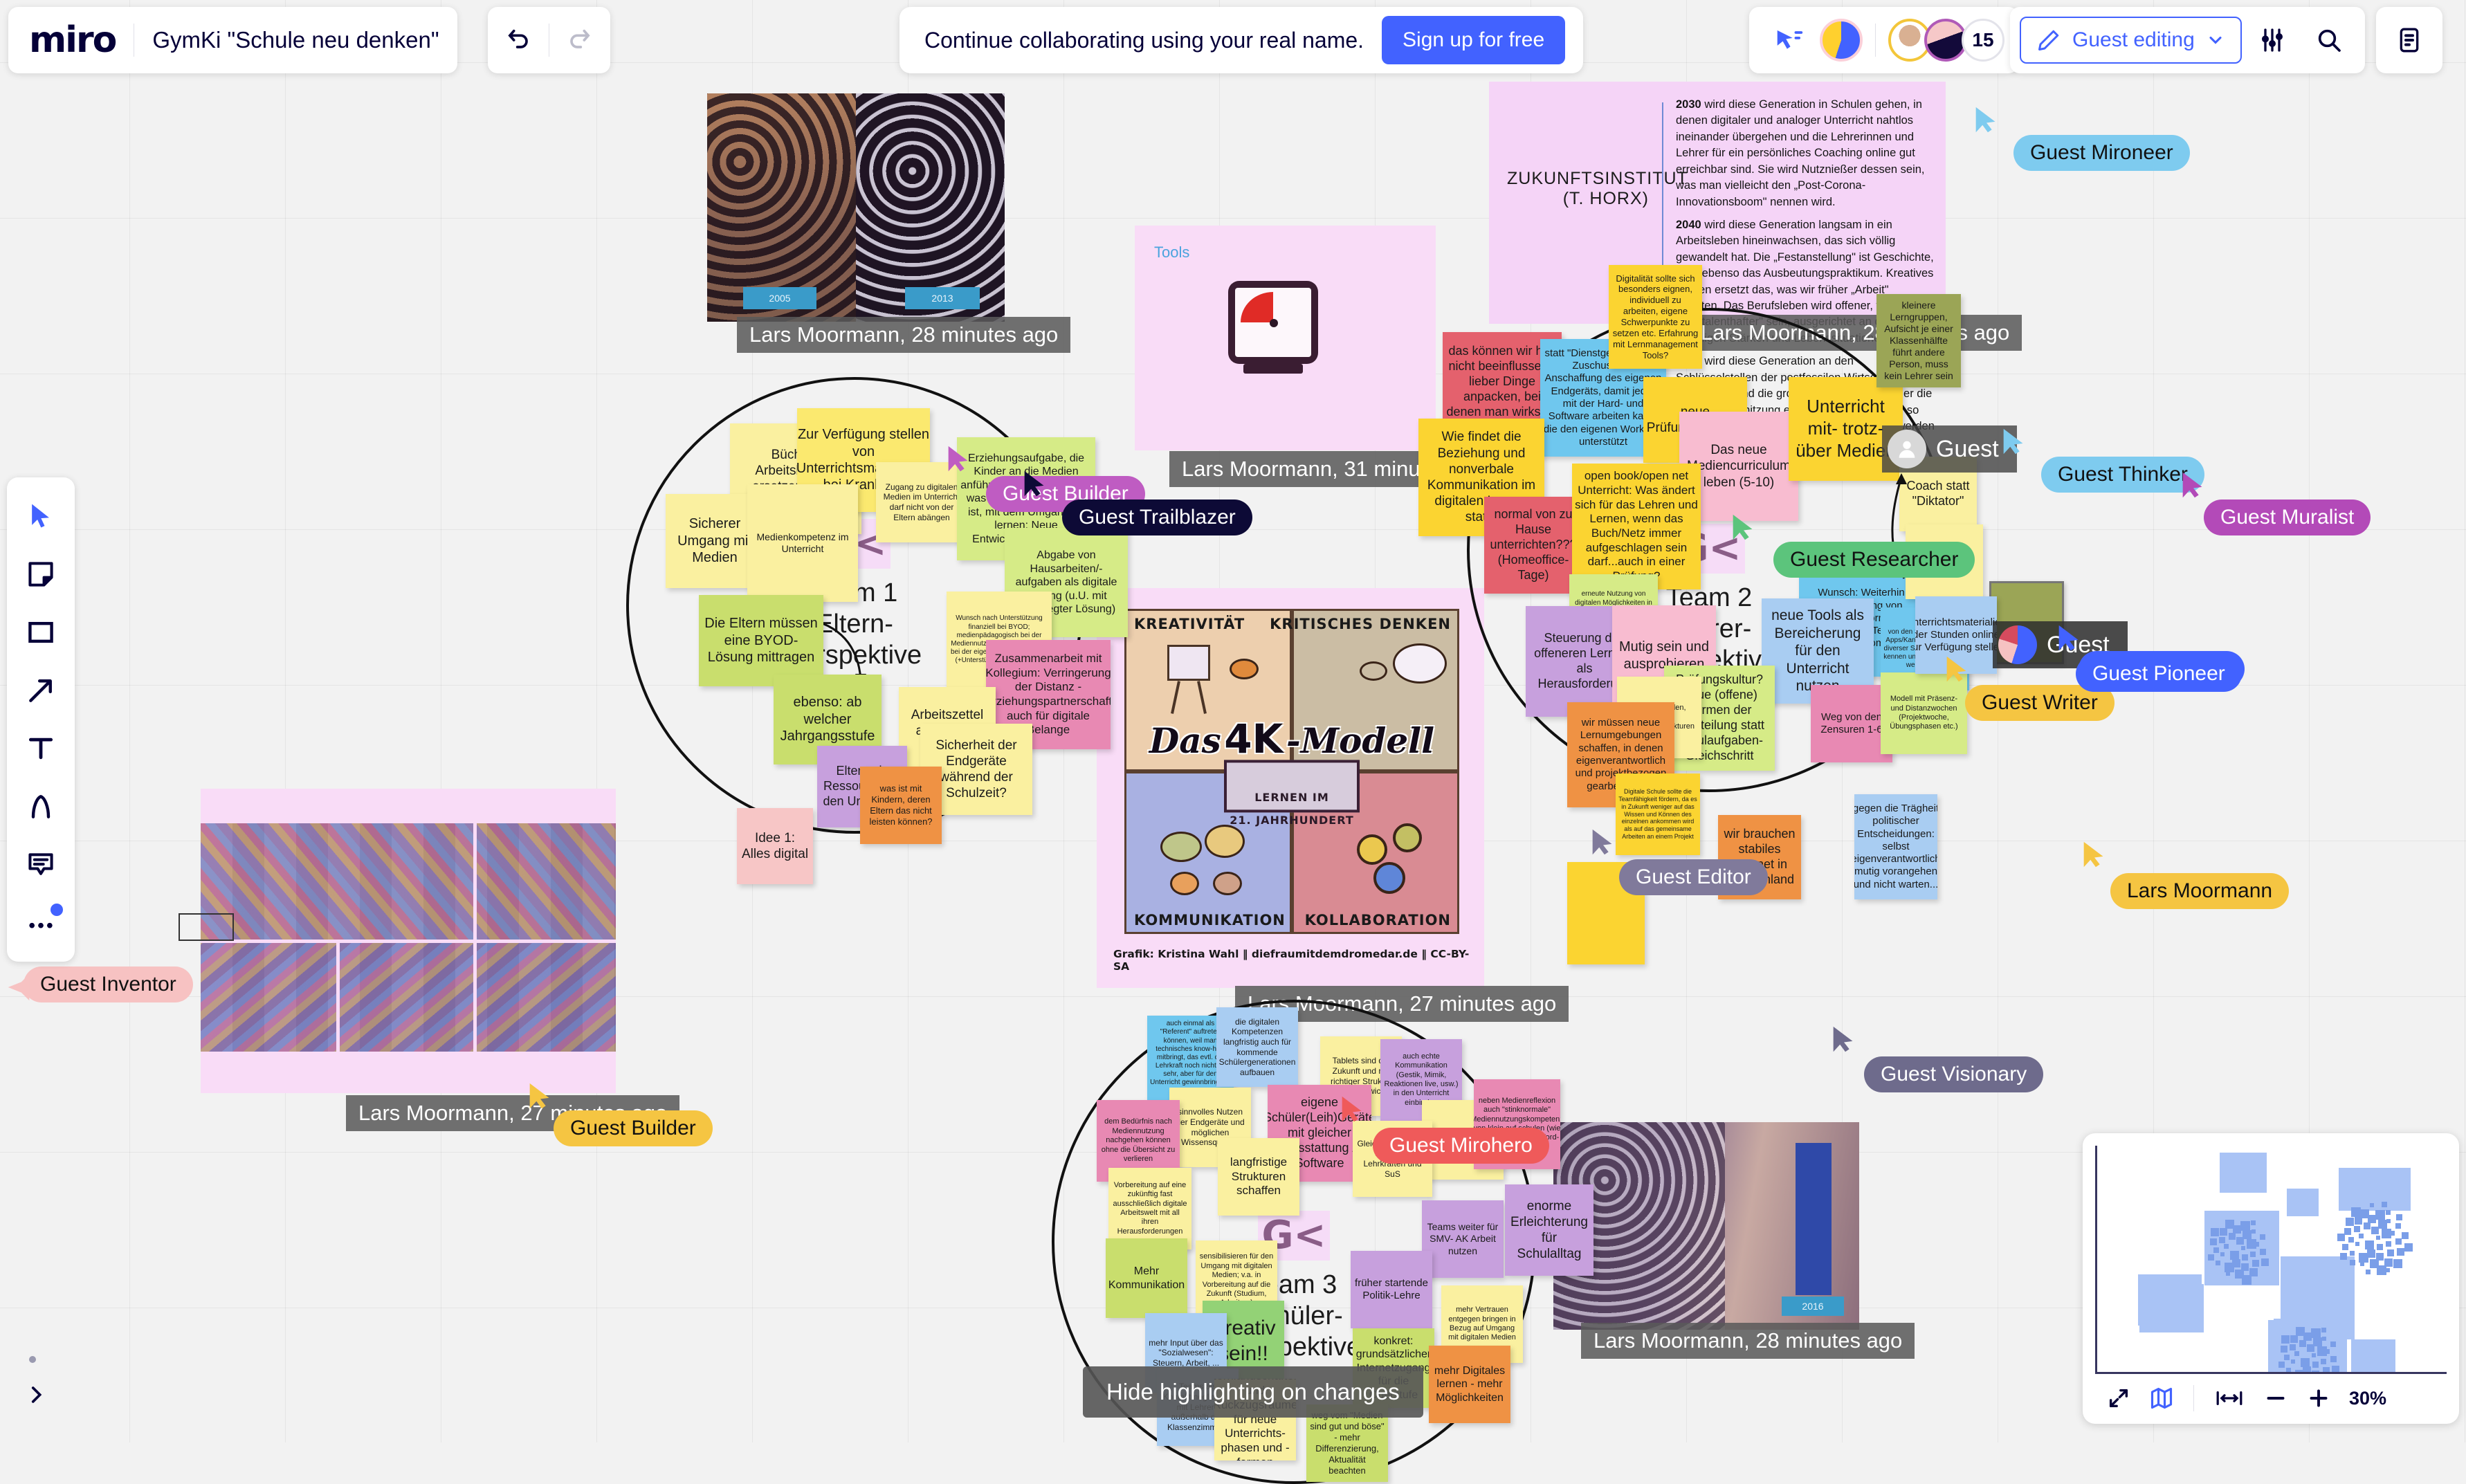 This screenshot has height=1484, width=2466. What do you see at coordinates (578, 40) in the screenshot?
I see `redo-button` at bounding box center [578, 40].